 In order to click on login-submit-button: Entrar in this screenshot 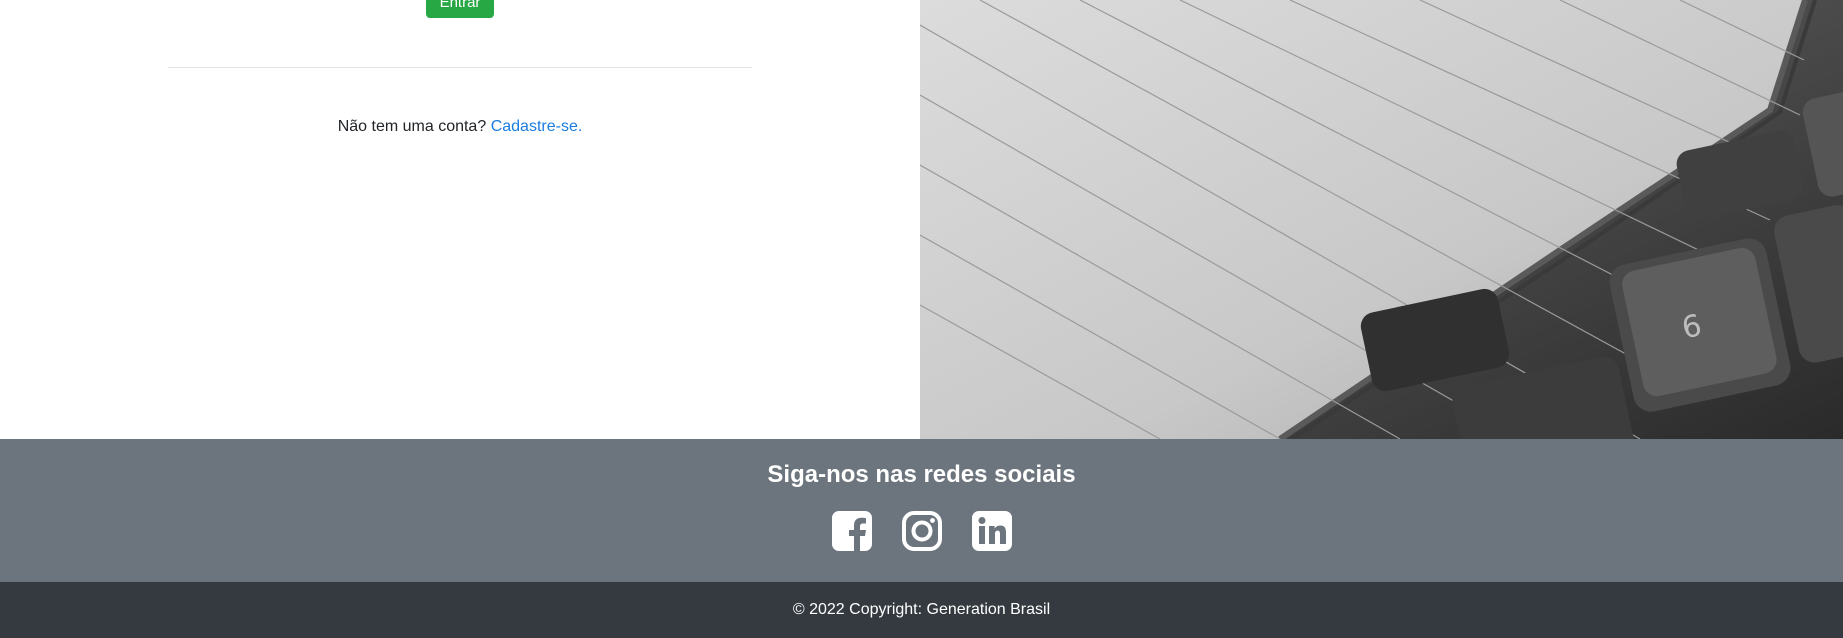, I will do `click(460, 9)`.